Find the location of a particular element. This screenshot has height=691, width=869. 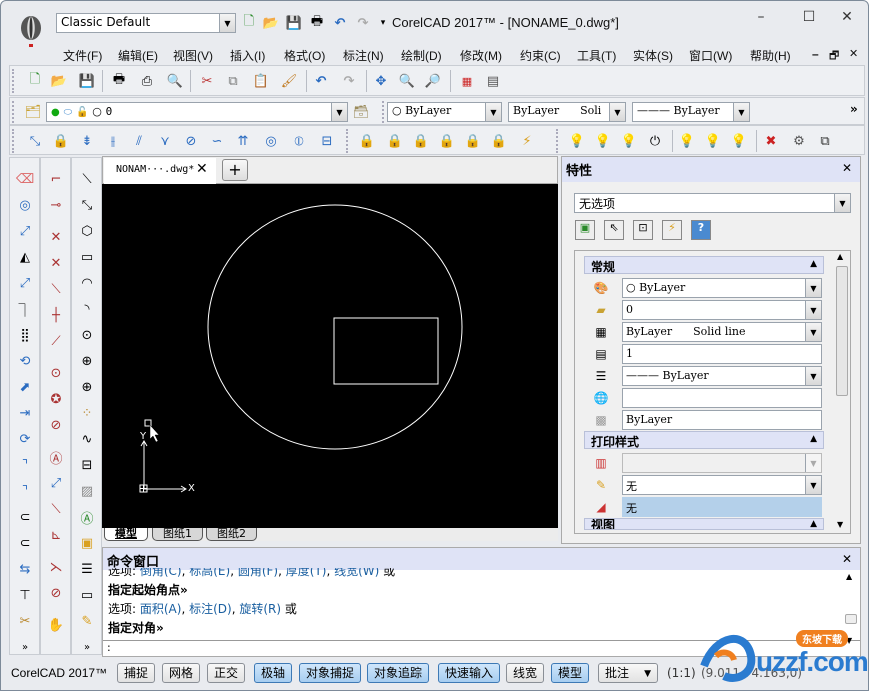

convert-constraint-icon: ⚡ is located at coordinates (527, 141).